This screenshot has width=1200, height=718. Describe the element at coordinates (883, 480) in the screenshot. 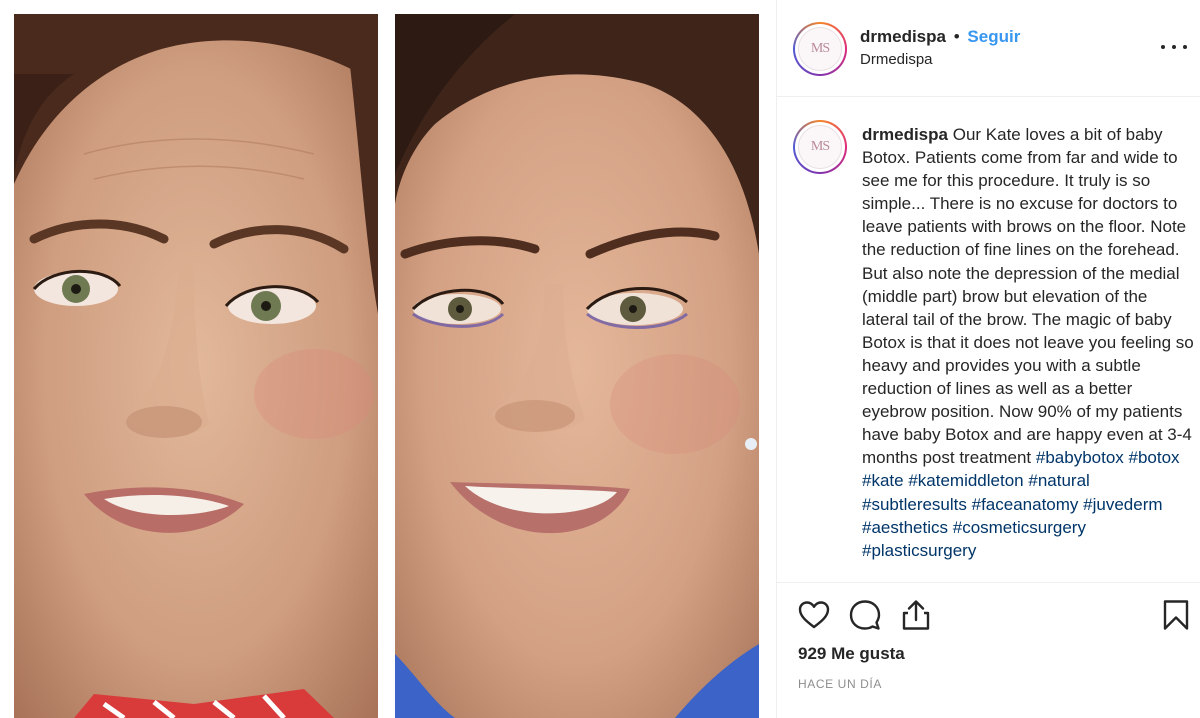

I see `hashtag-link: #kate` at that location.